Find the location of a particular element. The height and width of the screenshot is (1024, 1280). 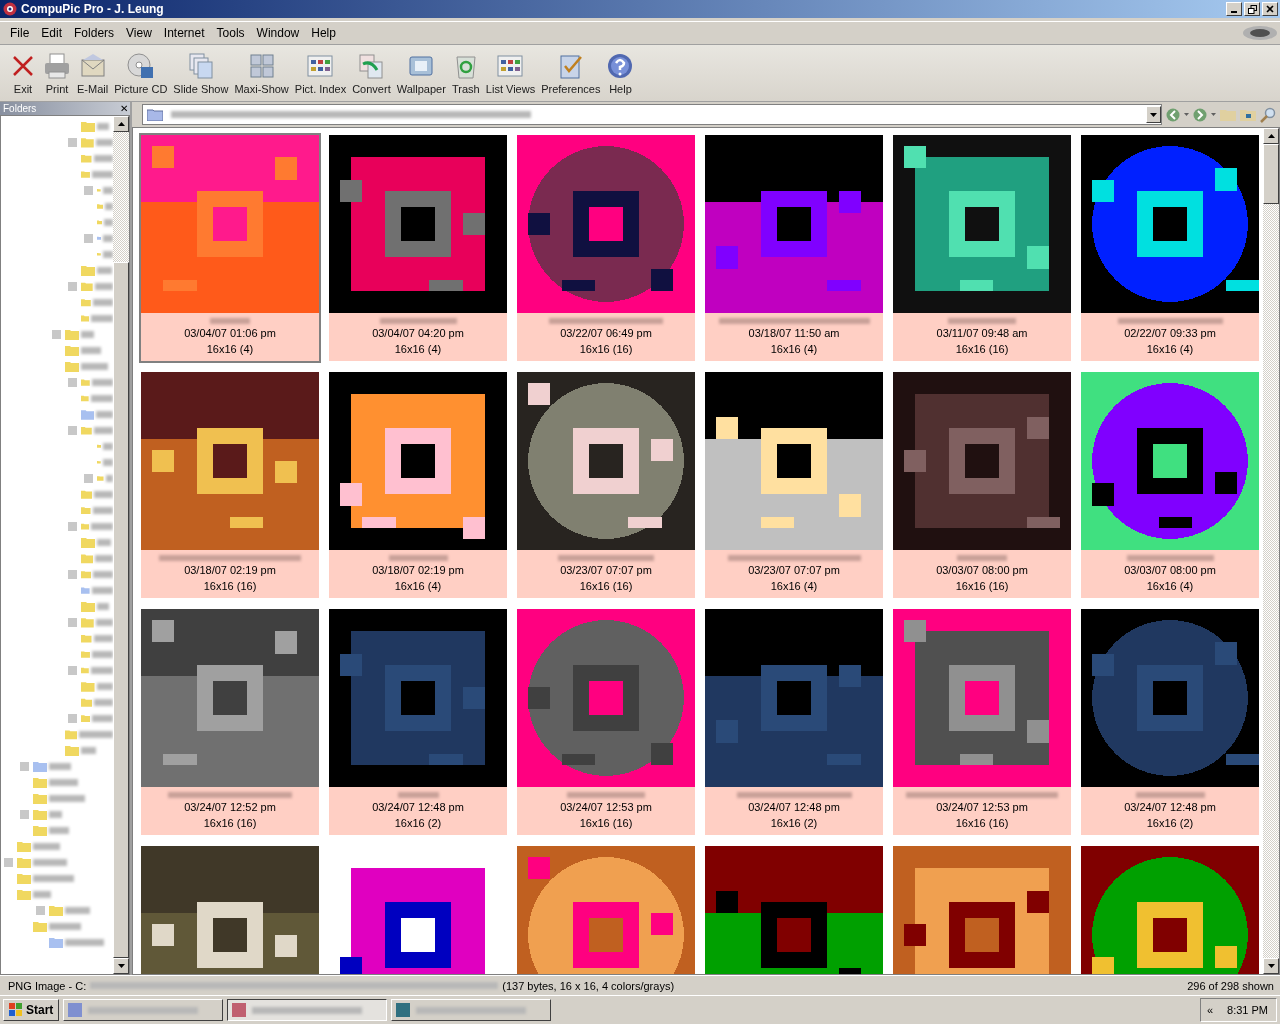

thumbnail-card: 03/22/07 06:49 pm 16x16 (16) is located at coordinates (606, 248).